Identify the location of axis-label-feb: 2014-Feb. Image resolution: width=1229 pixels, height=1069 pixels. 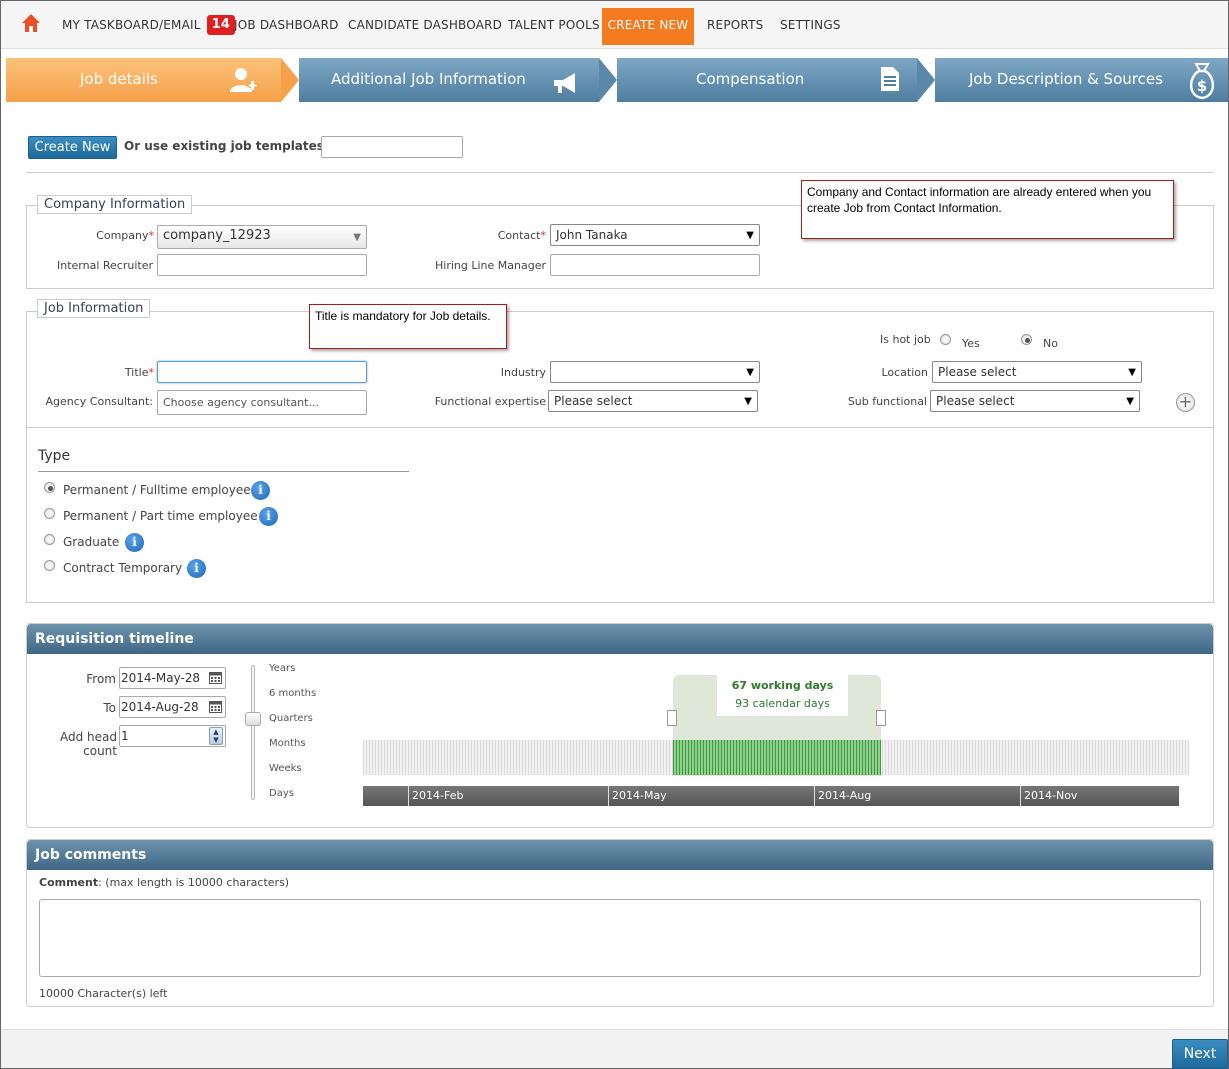
(438, 795).